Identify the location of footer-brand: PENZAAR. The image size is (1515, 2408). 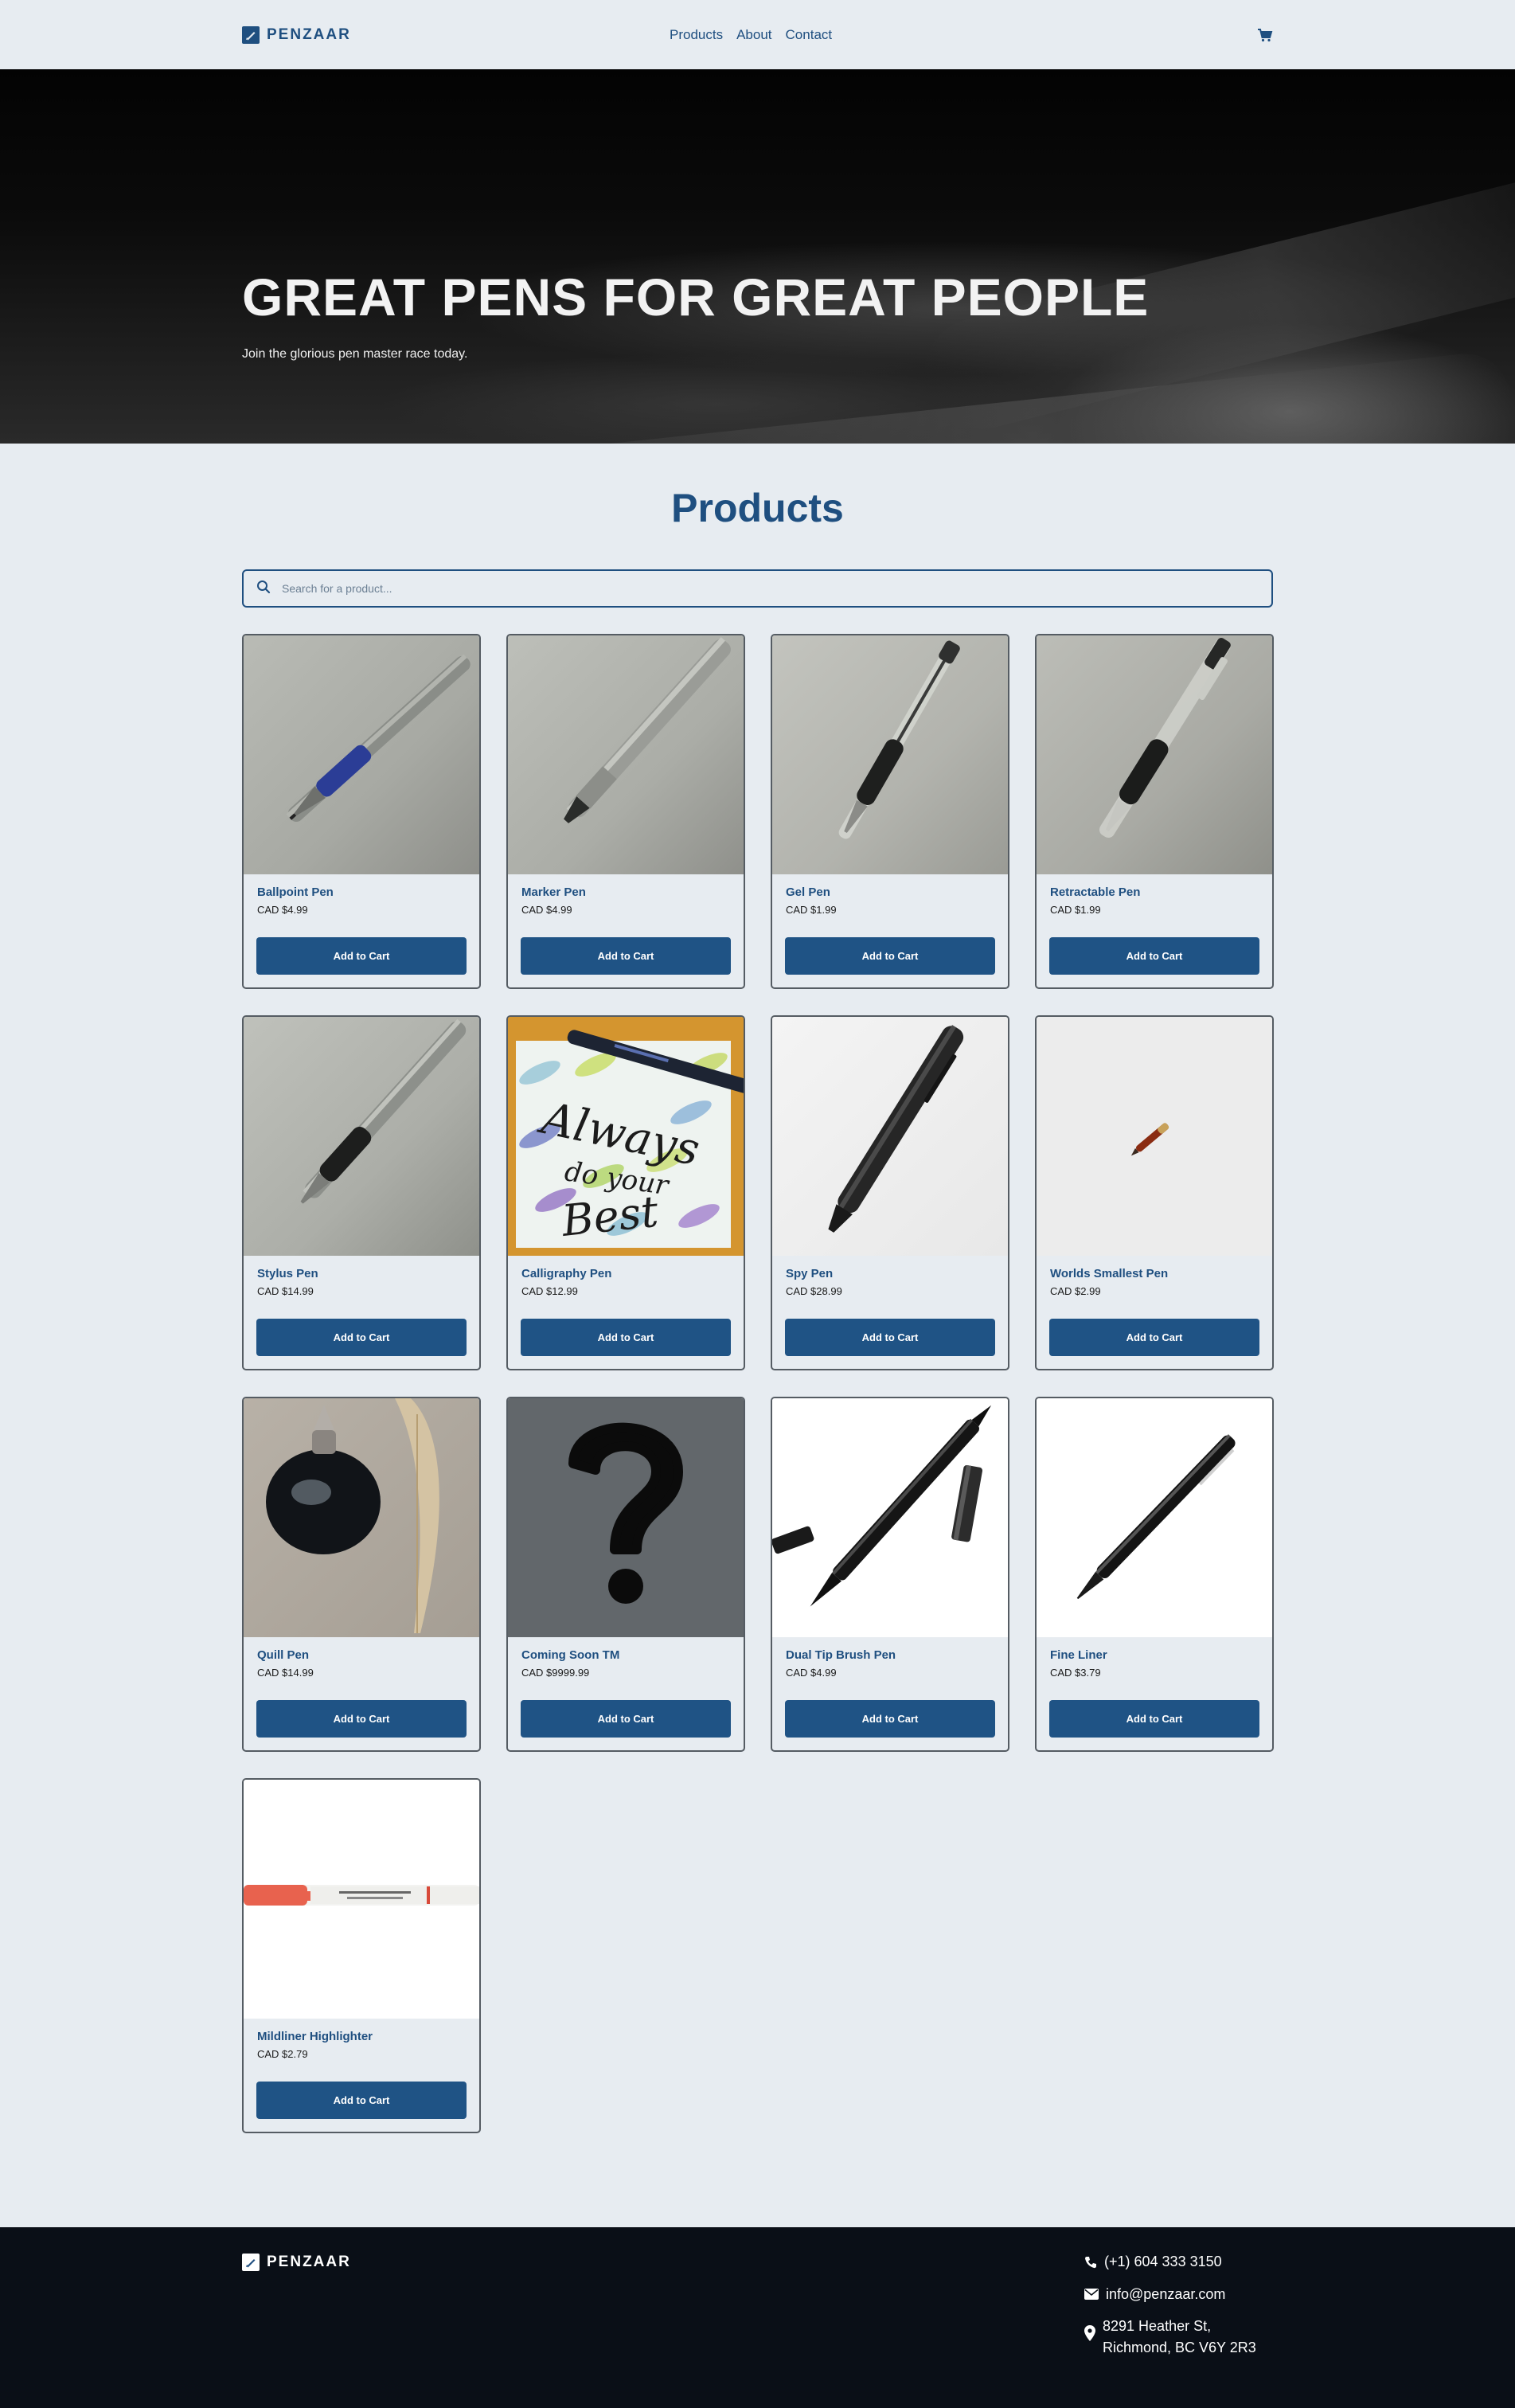
(296, 2262).